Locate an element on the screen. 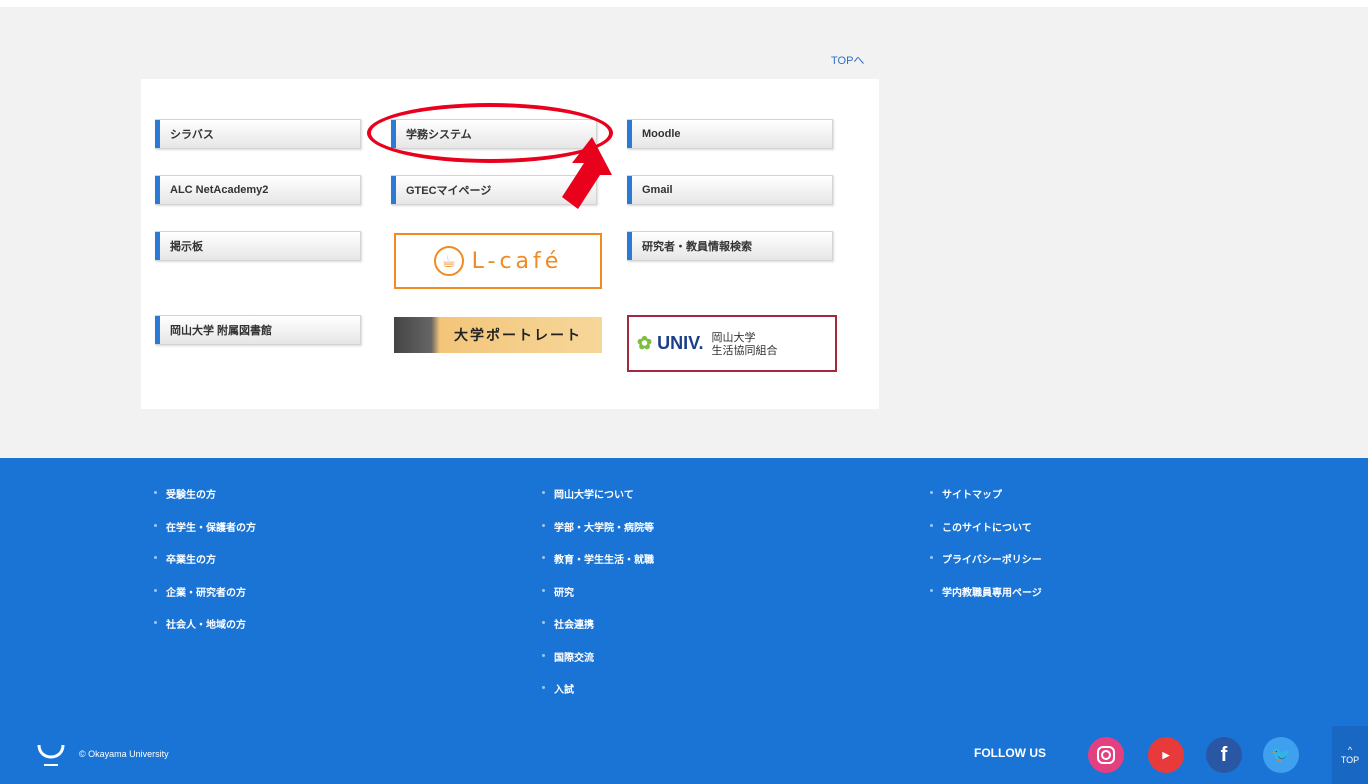 The image size is (1368, 784). coop-name: 岡山大学 生活協同組合 is located at coordinates (744, 343).